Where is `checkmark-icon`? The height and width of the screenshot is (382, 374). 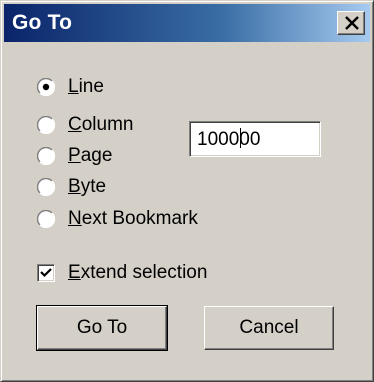
checkmark-icon is located at coordinates (46, 273).